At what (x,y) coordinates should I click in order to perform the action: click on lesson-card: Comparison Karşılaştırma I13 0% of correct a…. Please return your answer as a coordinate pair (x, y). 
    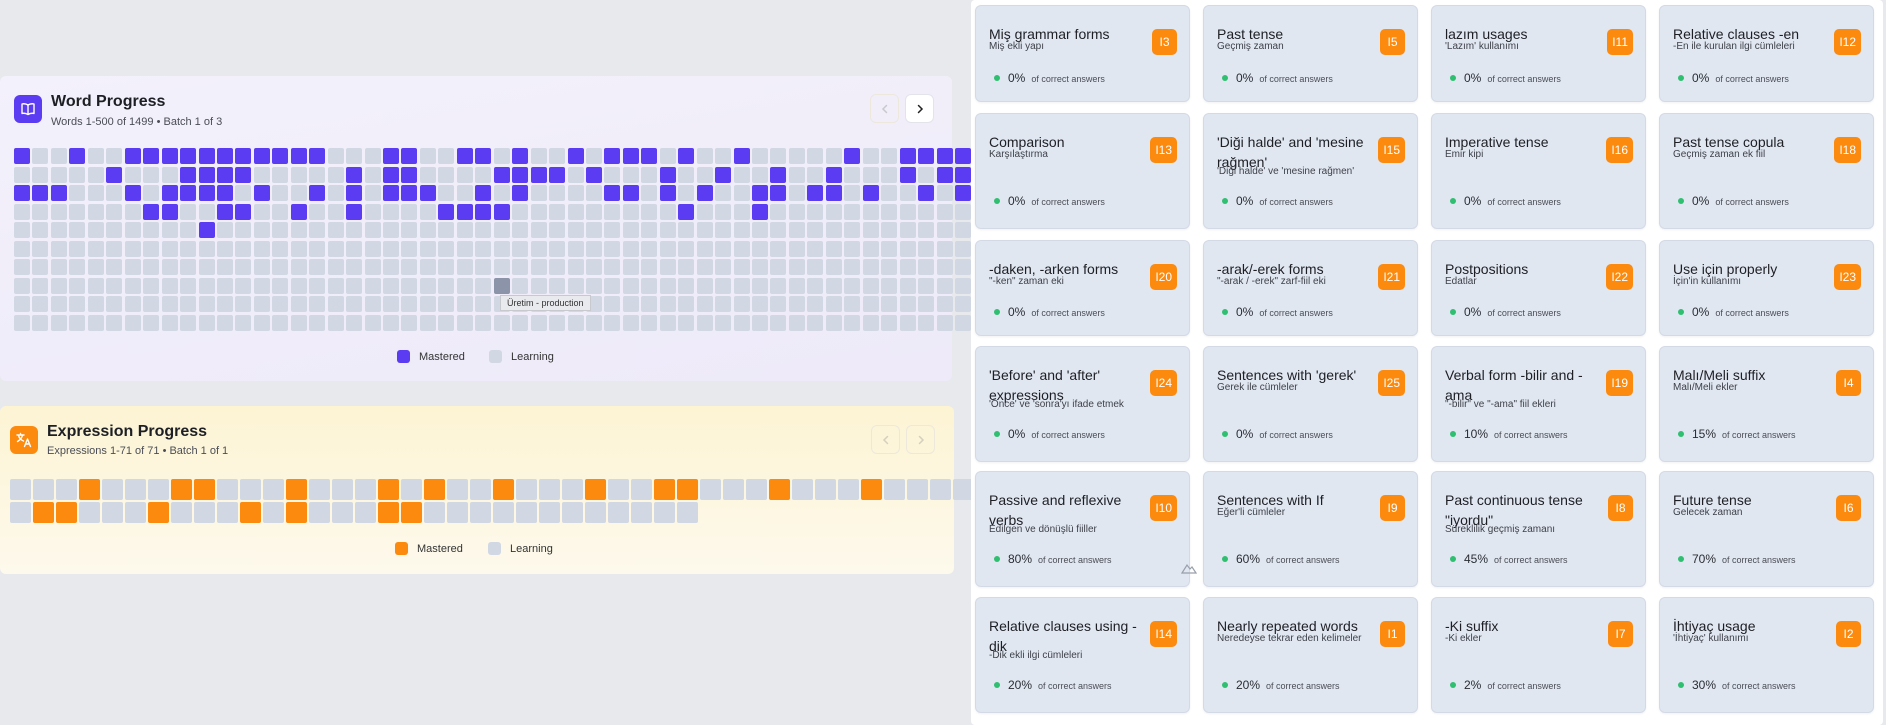
    Looking at the image, I should click on (1082, 171).